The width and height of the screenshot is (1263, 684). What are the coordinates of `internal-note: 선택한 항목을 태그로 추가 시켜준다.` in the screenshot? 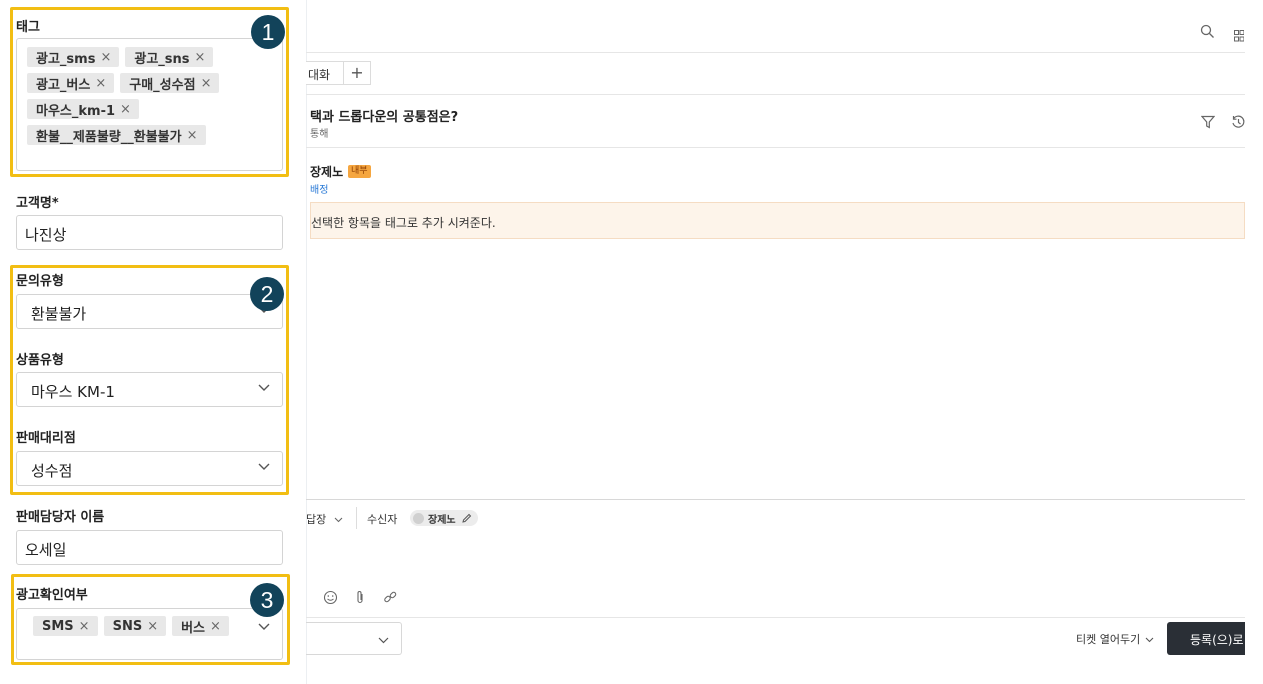 It's located at (777, 220).